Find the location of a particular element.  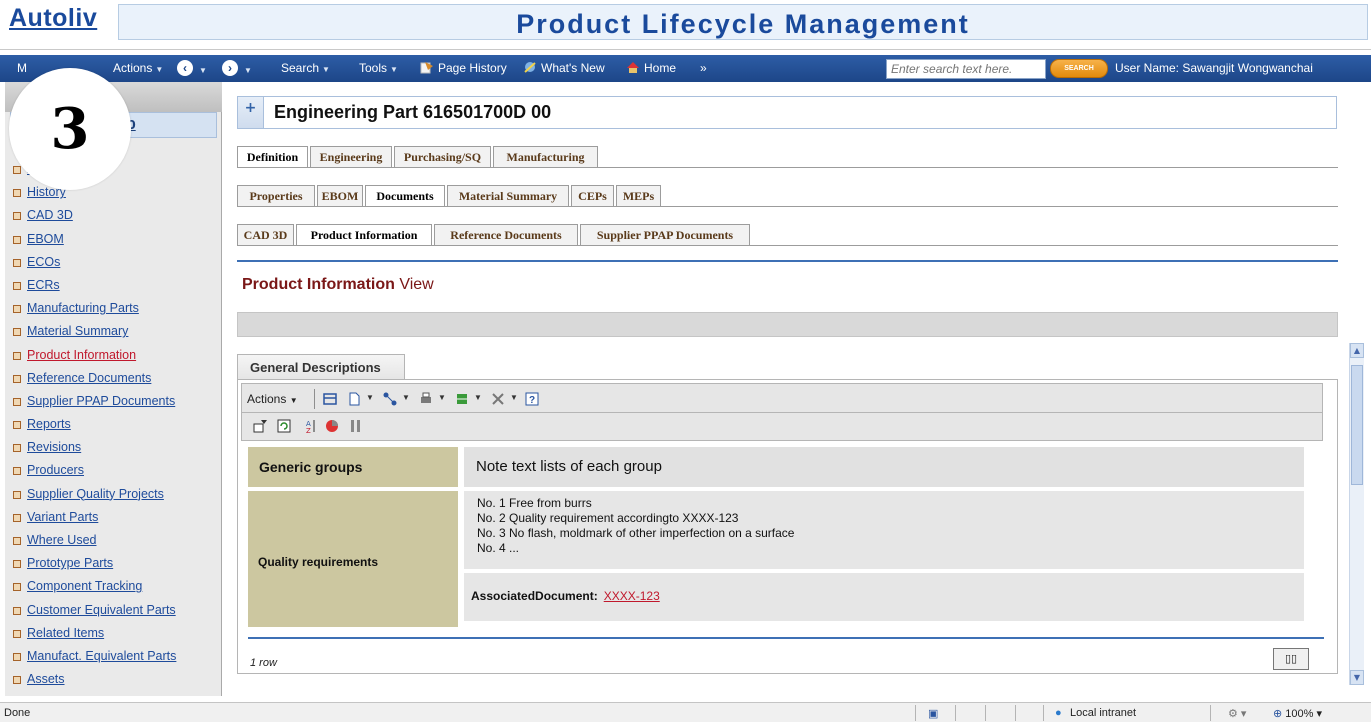

sidebar-item-product-information: Product Information is located at coordinates (113, 355).